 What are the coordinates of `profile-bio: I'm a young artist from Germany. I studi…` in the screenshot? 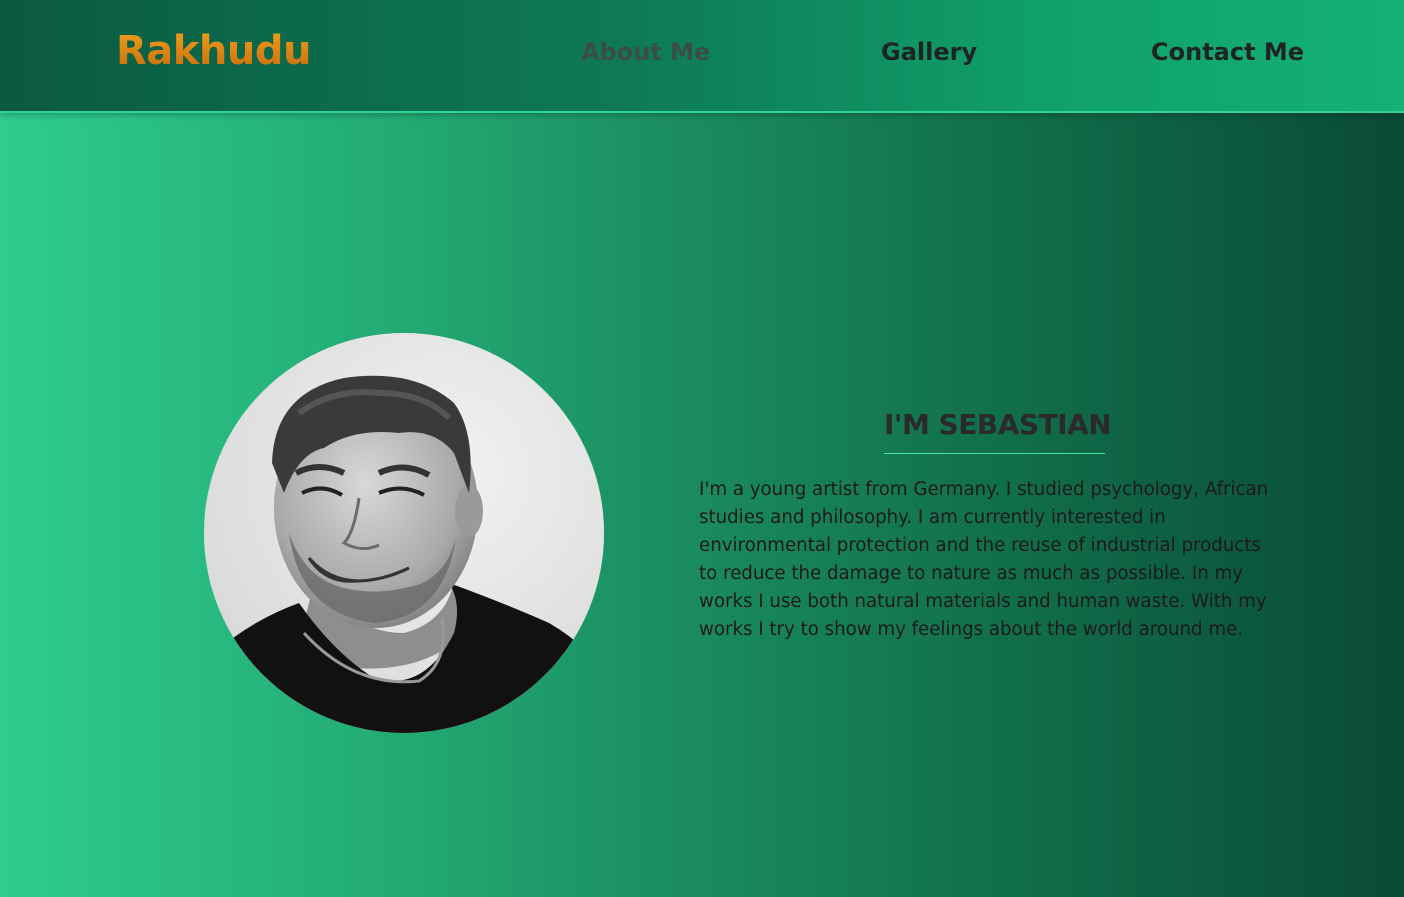 It's located at (984, 559).